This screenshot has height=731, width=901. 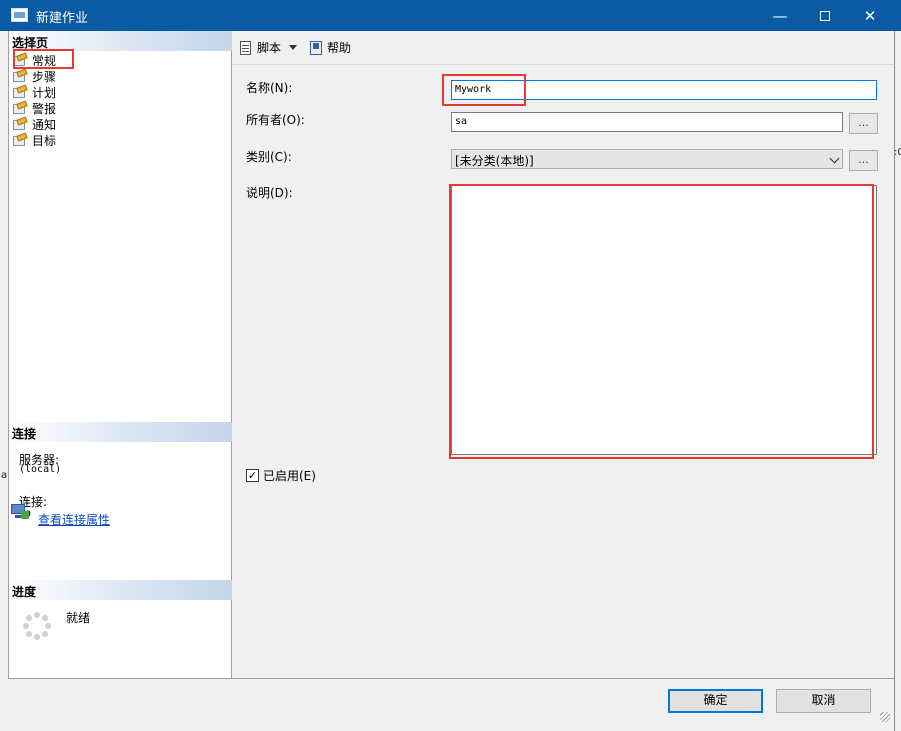 What do you see at coordinates (339, 48) in the screenshot?
I see `help-label: 帮助` at bounding box center [339, 48].